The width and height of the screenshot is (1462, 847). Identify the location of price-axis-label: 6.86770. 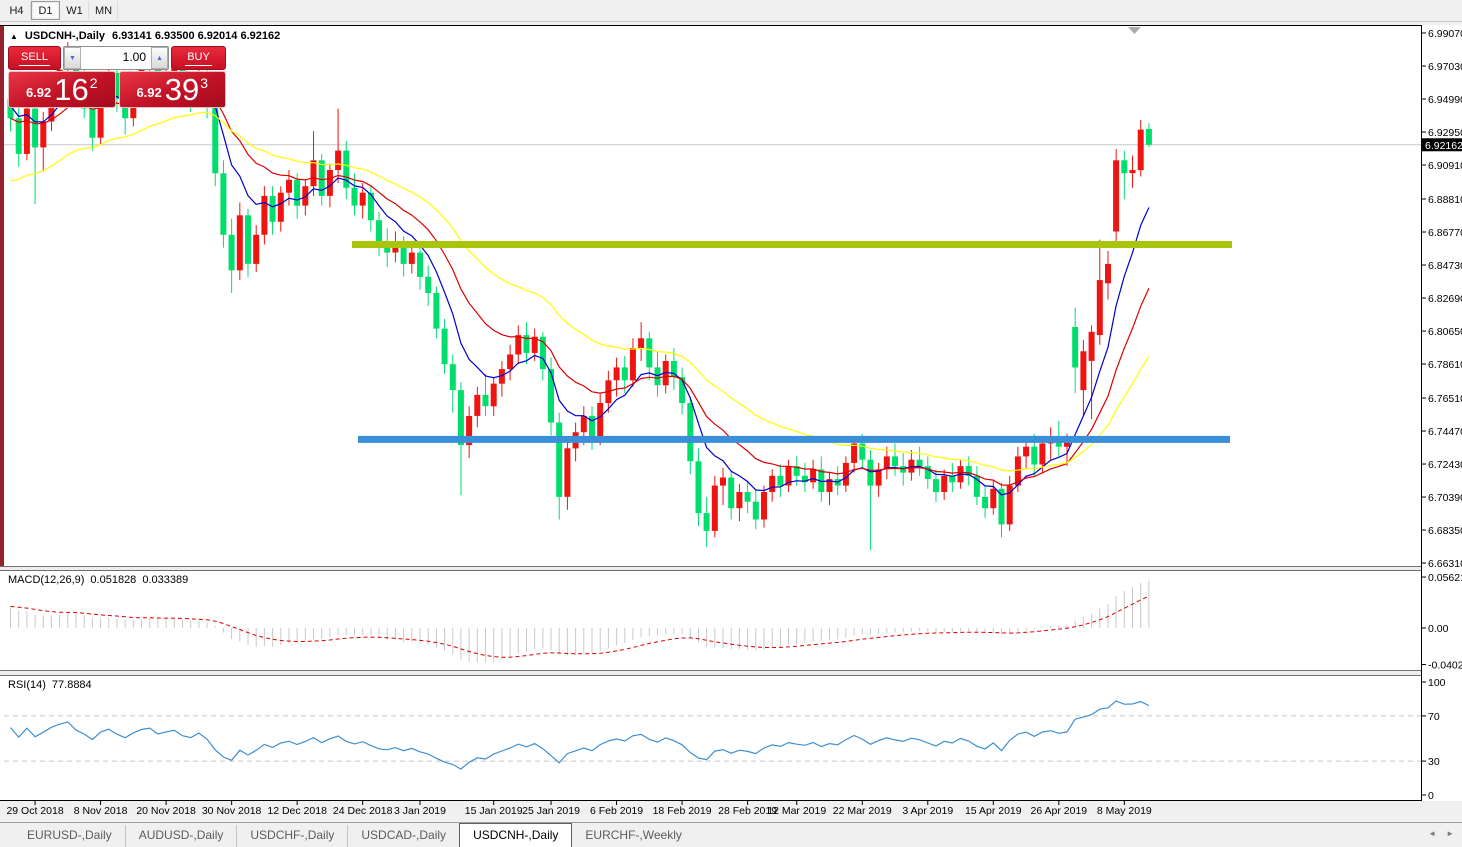
(1445, 233).